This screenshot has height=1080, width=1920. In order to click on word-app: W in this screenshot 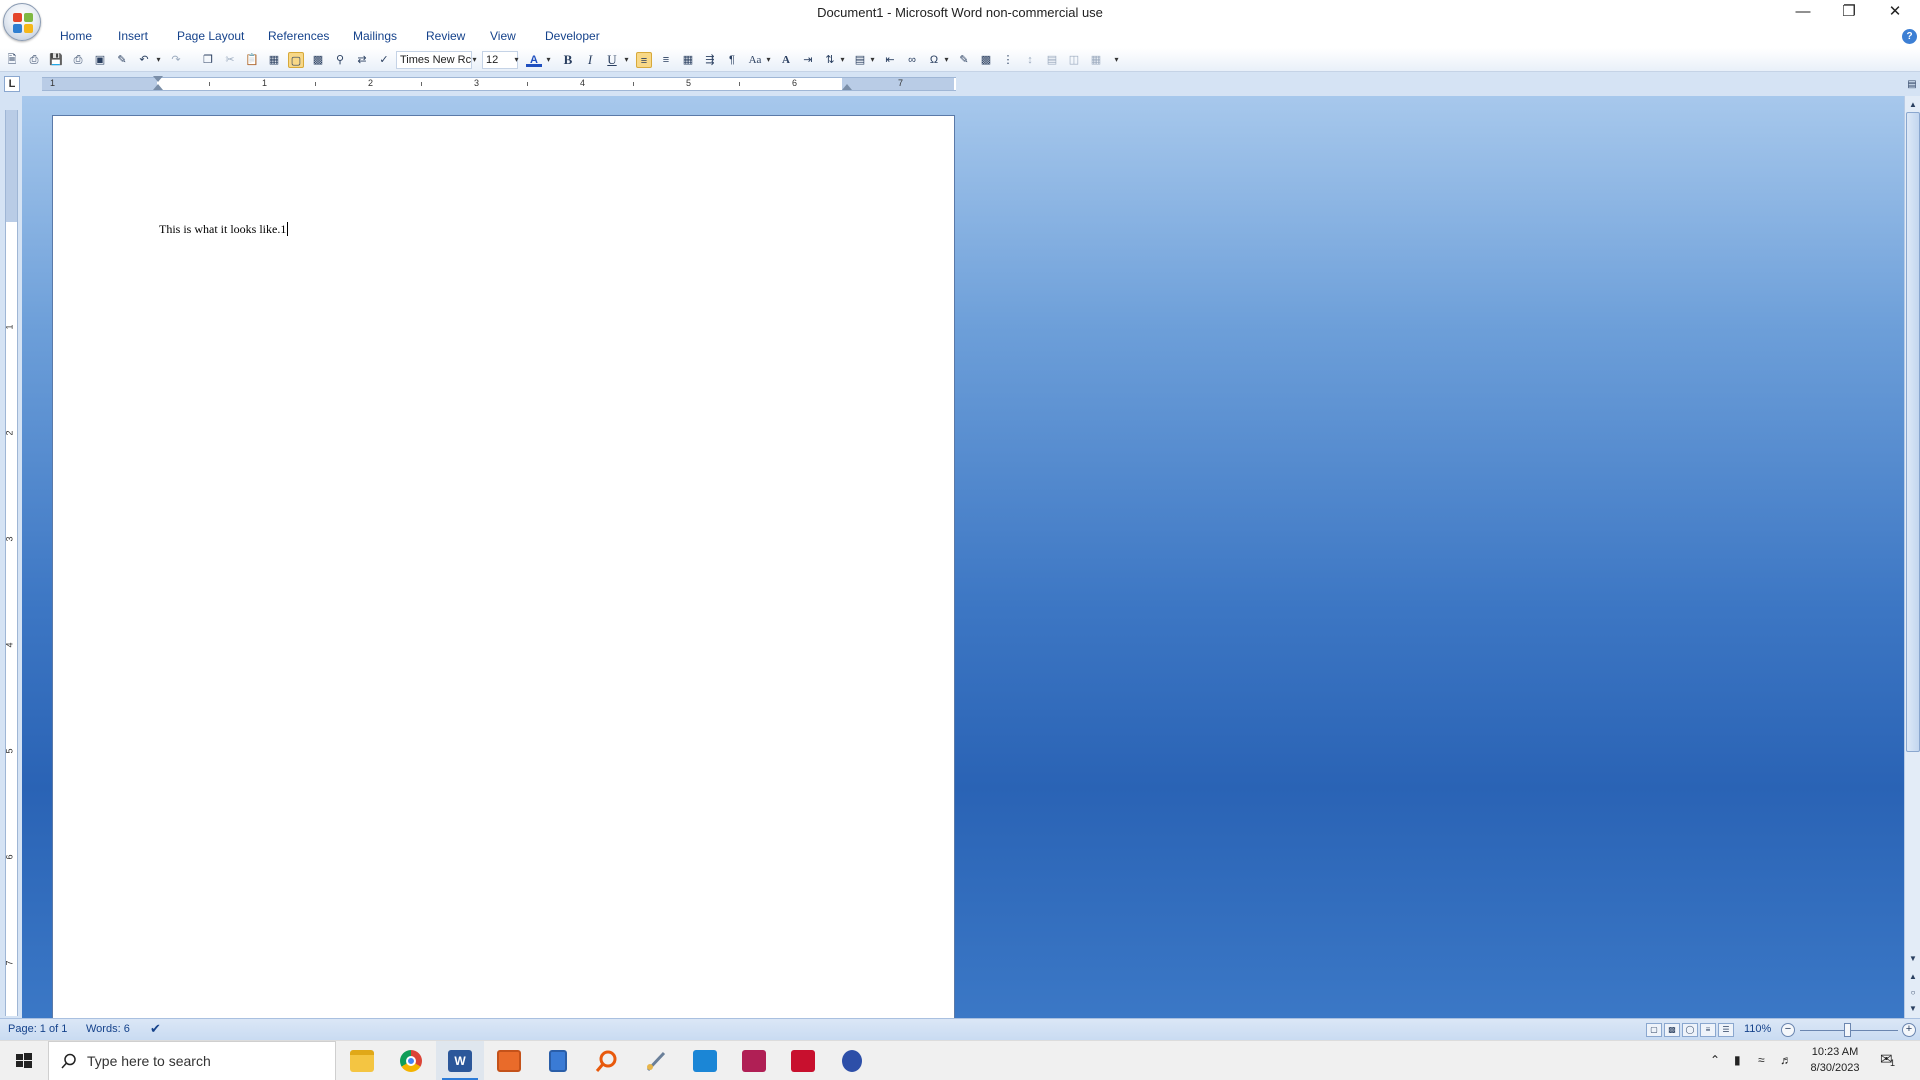, I will do `click(460, 1060)`.